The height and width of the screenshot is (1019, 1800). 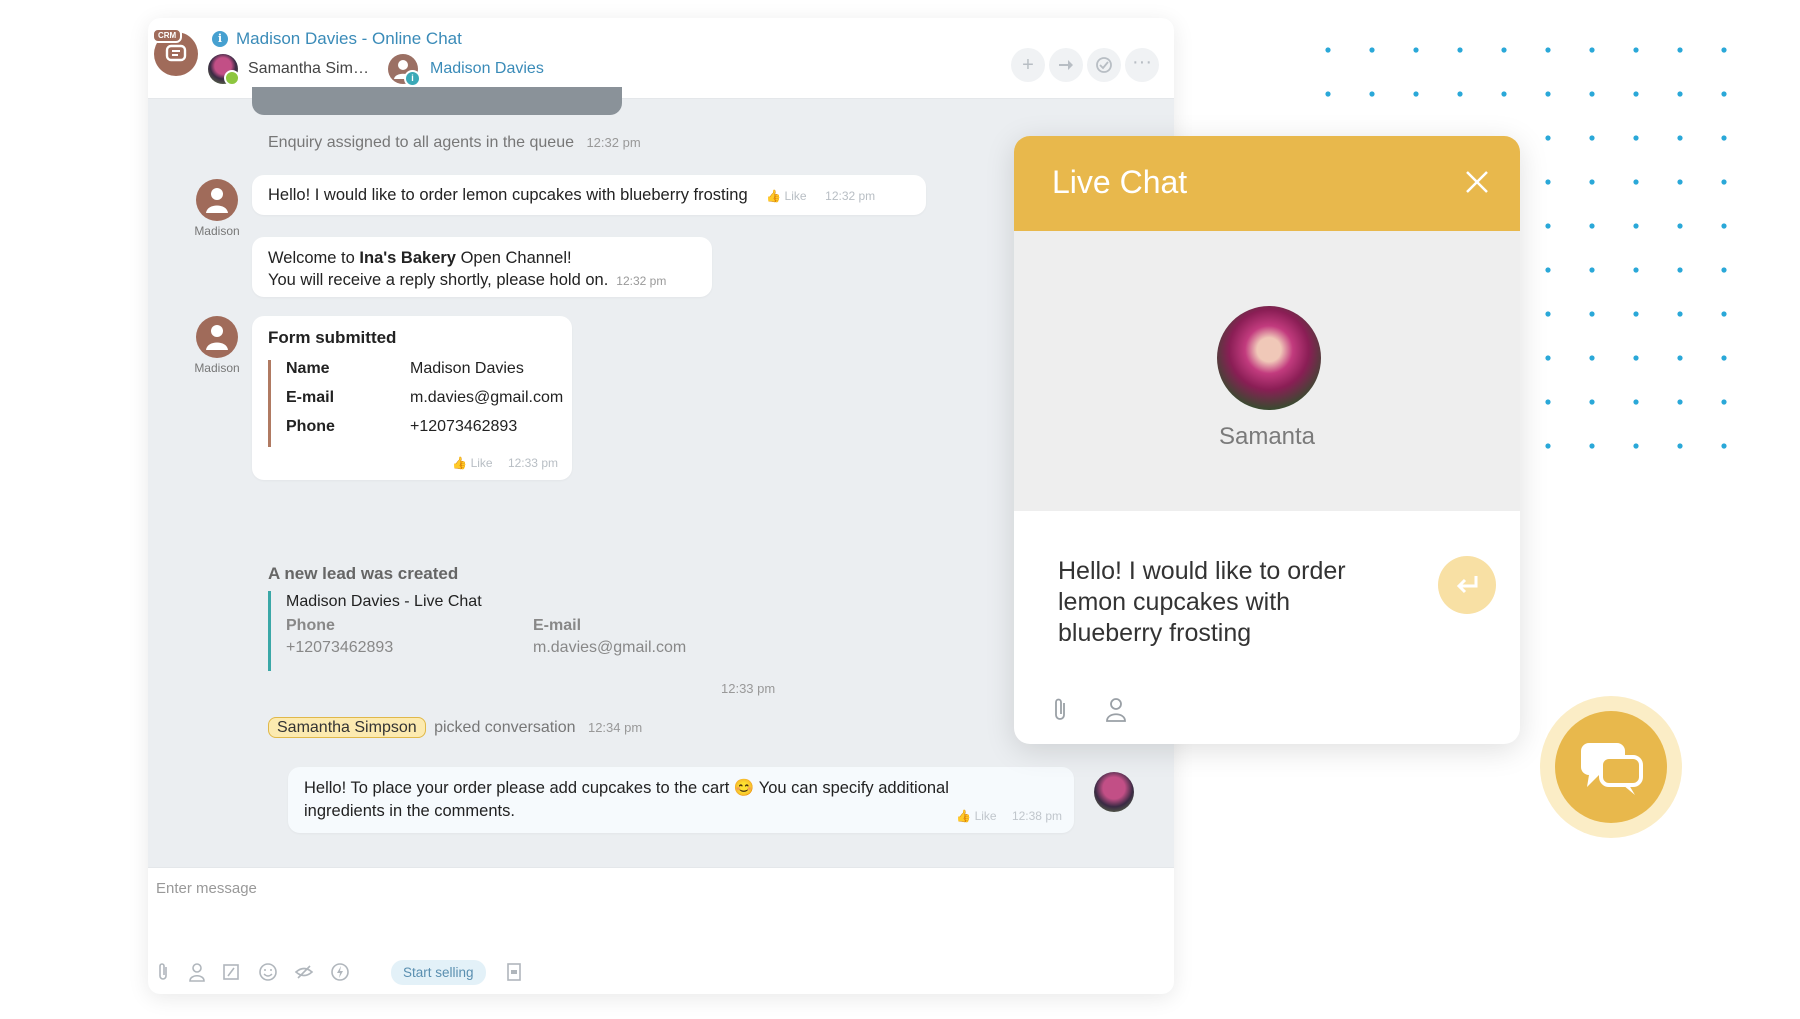 I want to click on company-name: Ina's Bakery, so click(x=407, y=258).